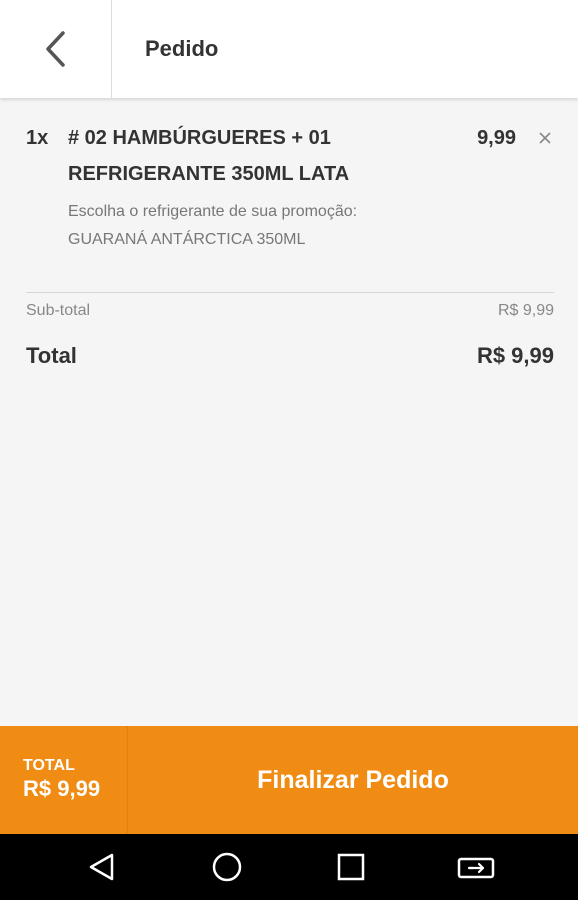  What do you see at coordinates (187, 239) in the screenshot?
I see `item-option-value: GUARANÁ ANTÁRCTICA 350ML` at bounding box center [187, 239].